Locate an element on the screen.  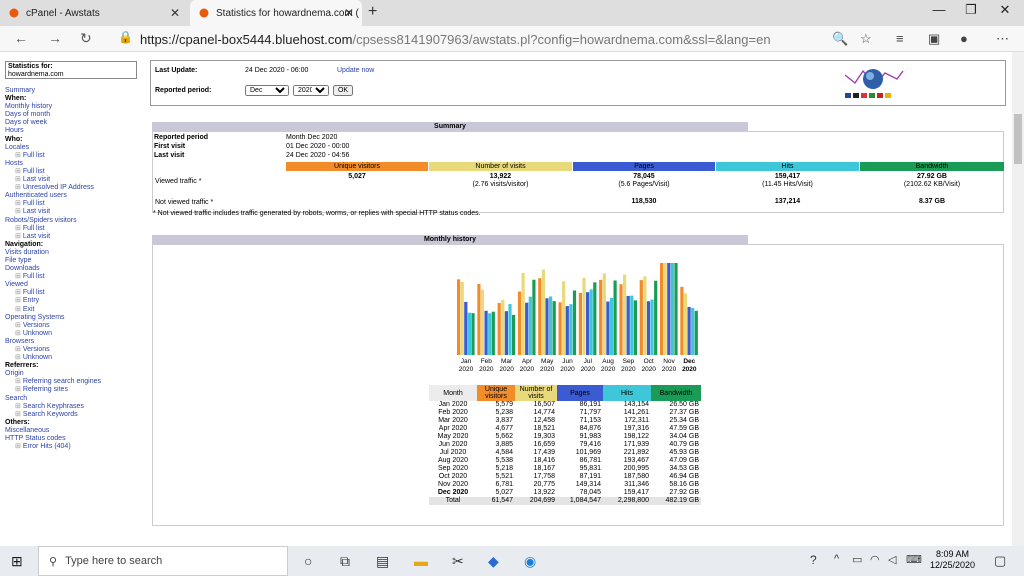
sidebar-item: Monthly history is located at coordinates (75, 107).